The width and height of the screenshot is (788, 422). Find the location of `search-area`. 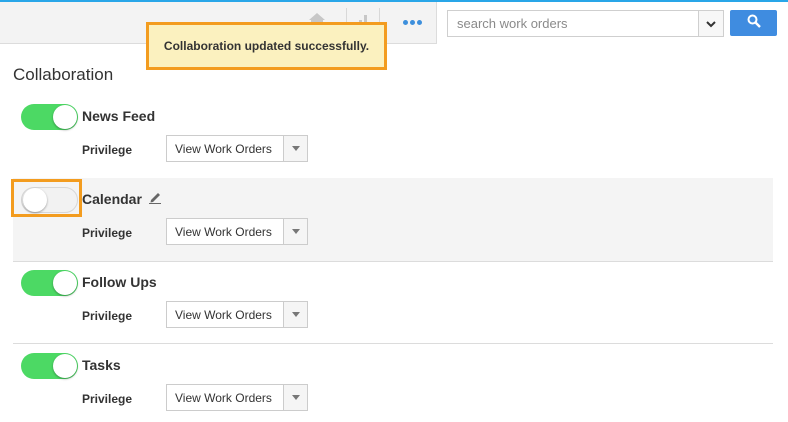

search-area is located at coordinates (612, 23).